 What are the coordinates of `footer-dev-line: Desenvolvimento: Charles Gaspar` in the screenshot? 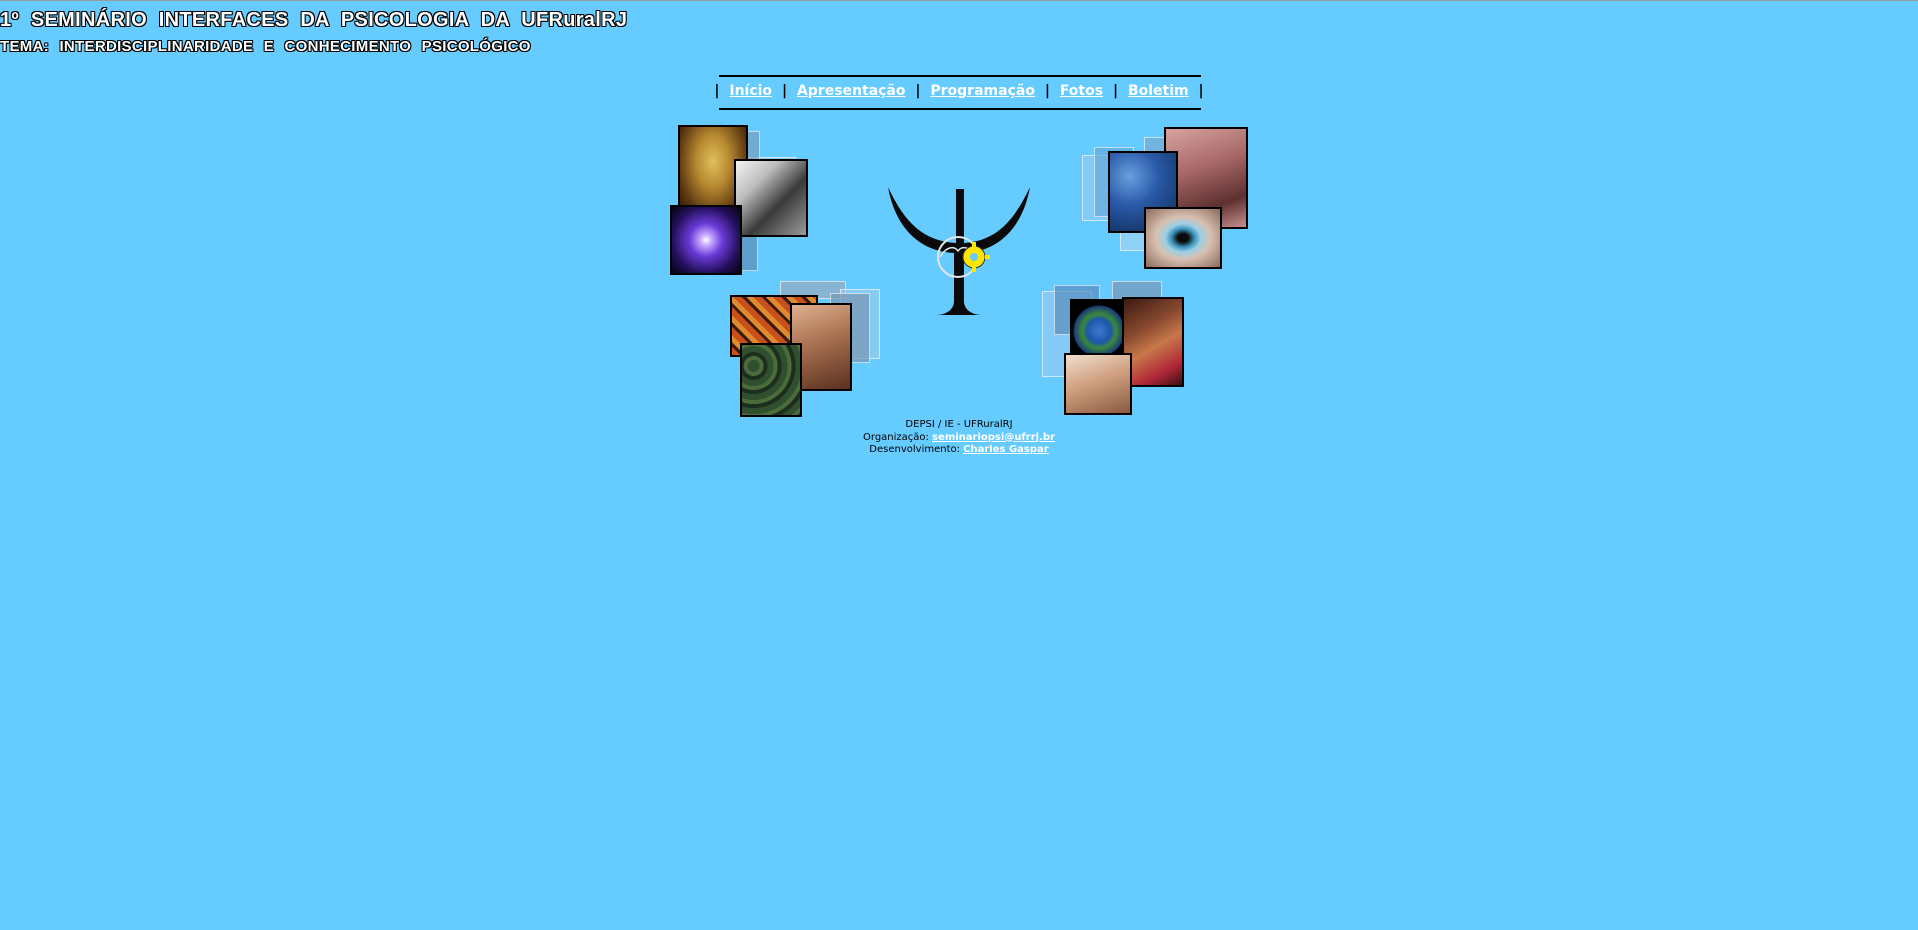 It's located at (959, 450).